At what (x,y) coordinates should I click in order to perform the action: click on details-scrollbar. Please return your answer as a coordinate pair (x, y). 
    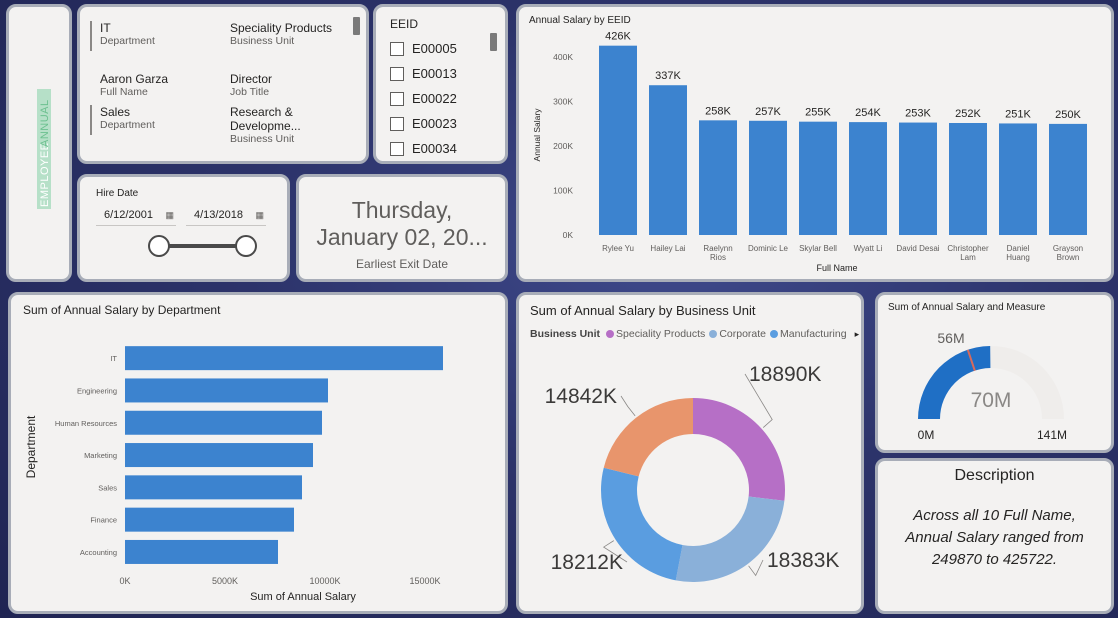
    Looking at the image, I should click on (356, 26).